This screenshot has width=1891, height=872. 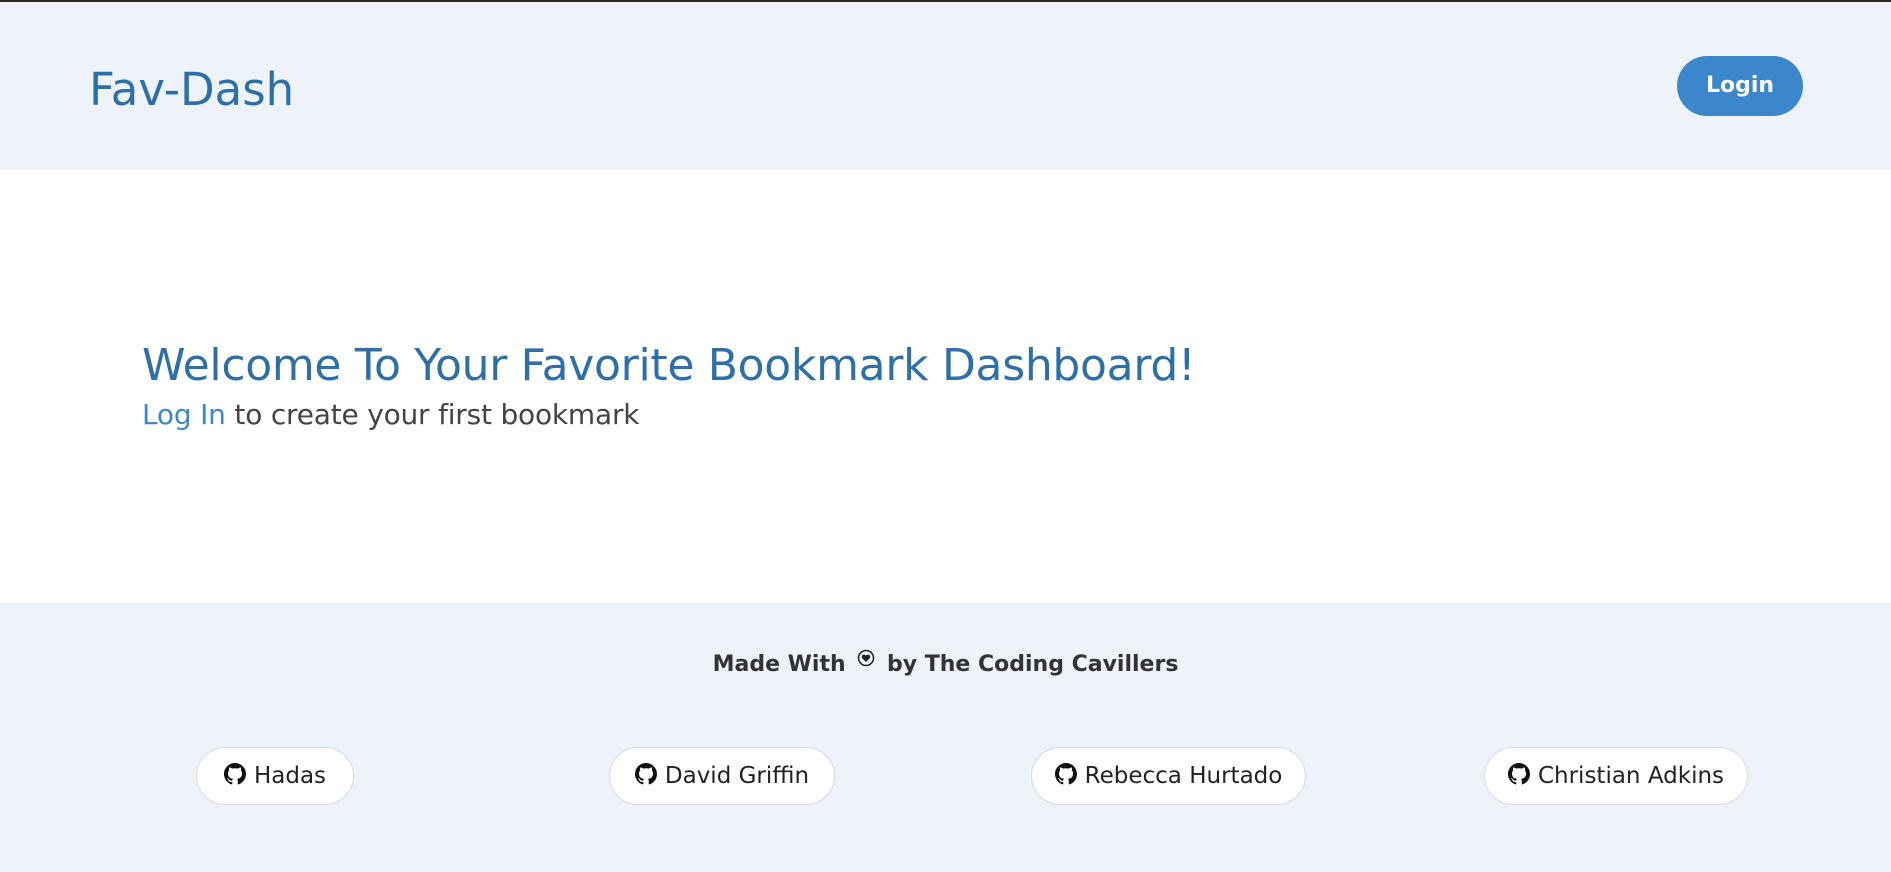 What do you see at coordinates (432, 414) in the screenshot?
I see `hero-subtitle-text: to create your first bookmark` at bounding box center [432, 414].